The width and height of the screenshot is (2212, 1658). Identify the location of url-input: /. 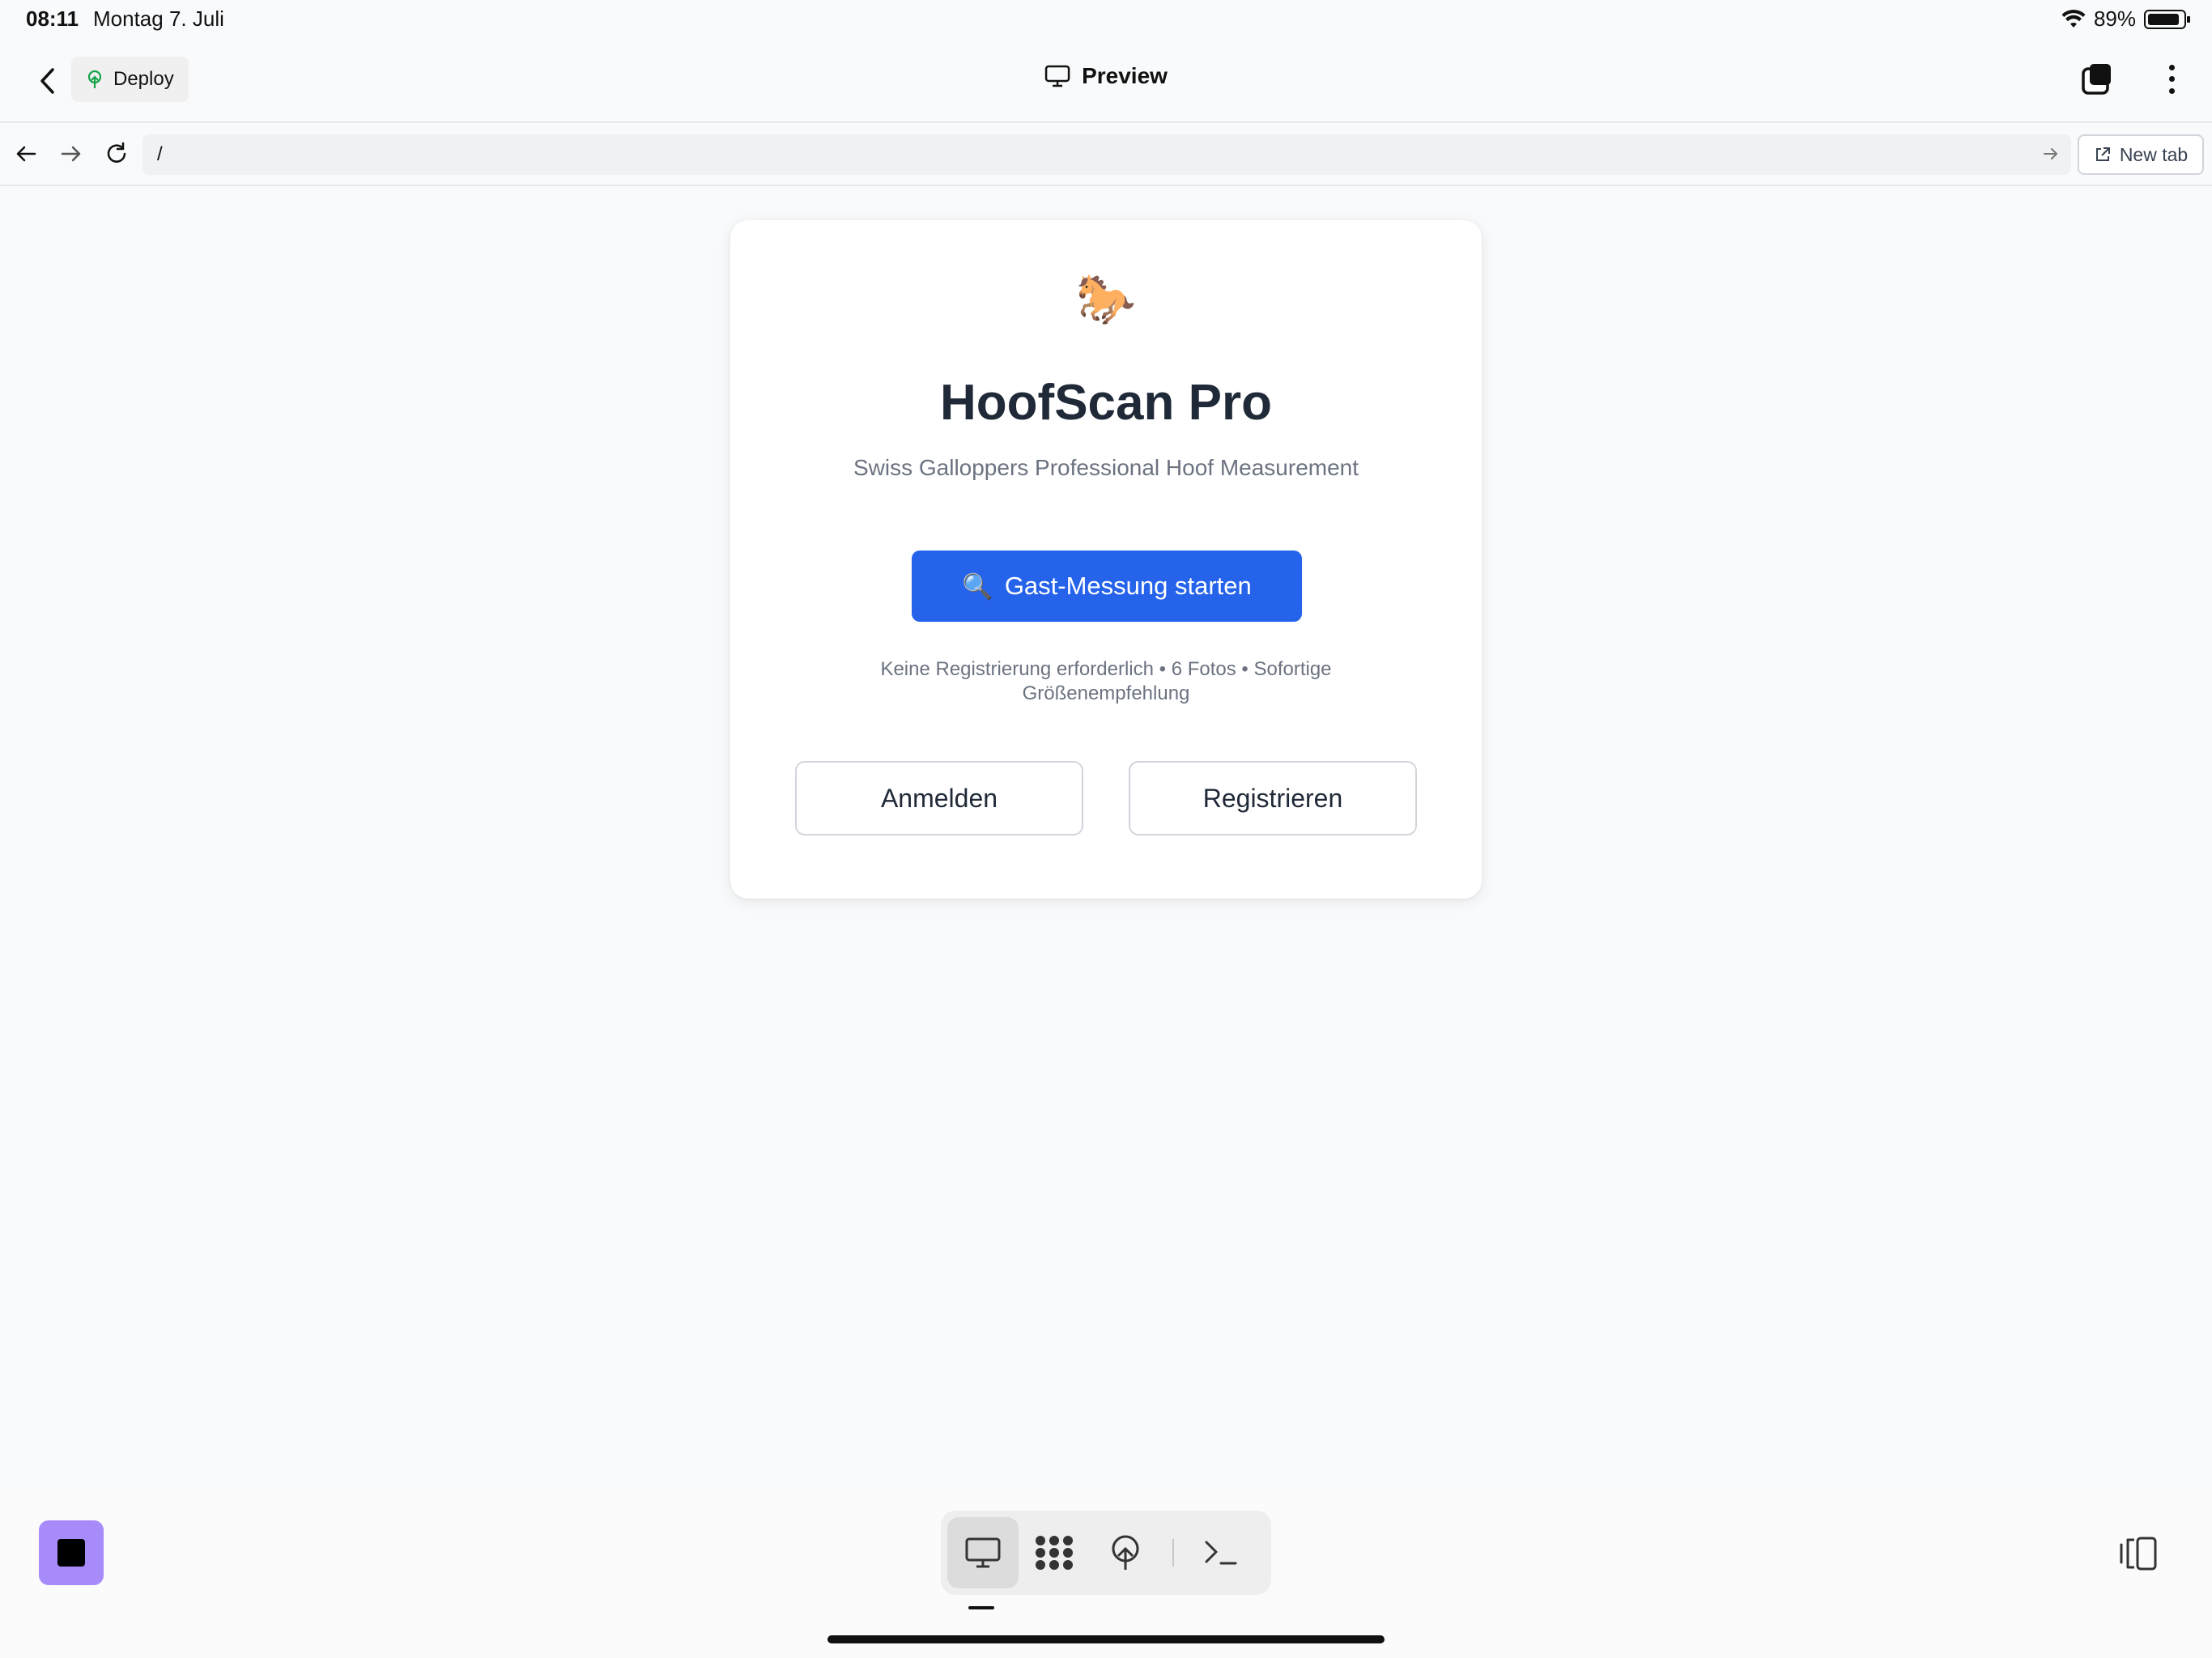
(1107, 154).